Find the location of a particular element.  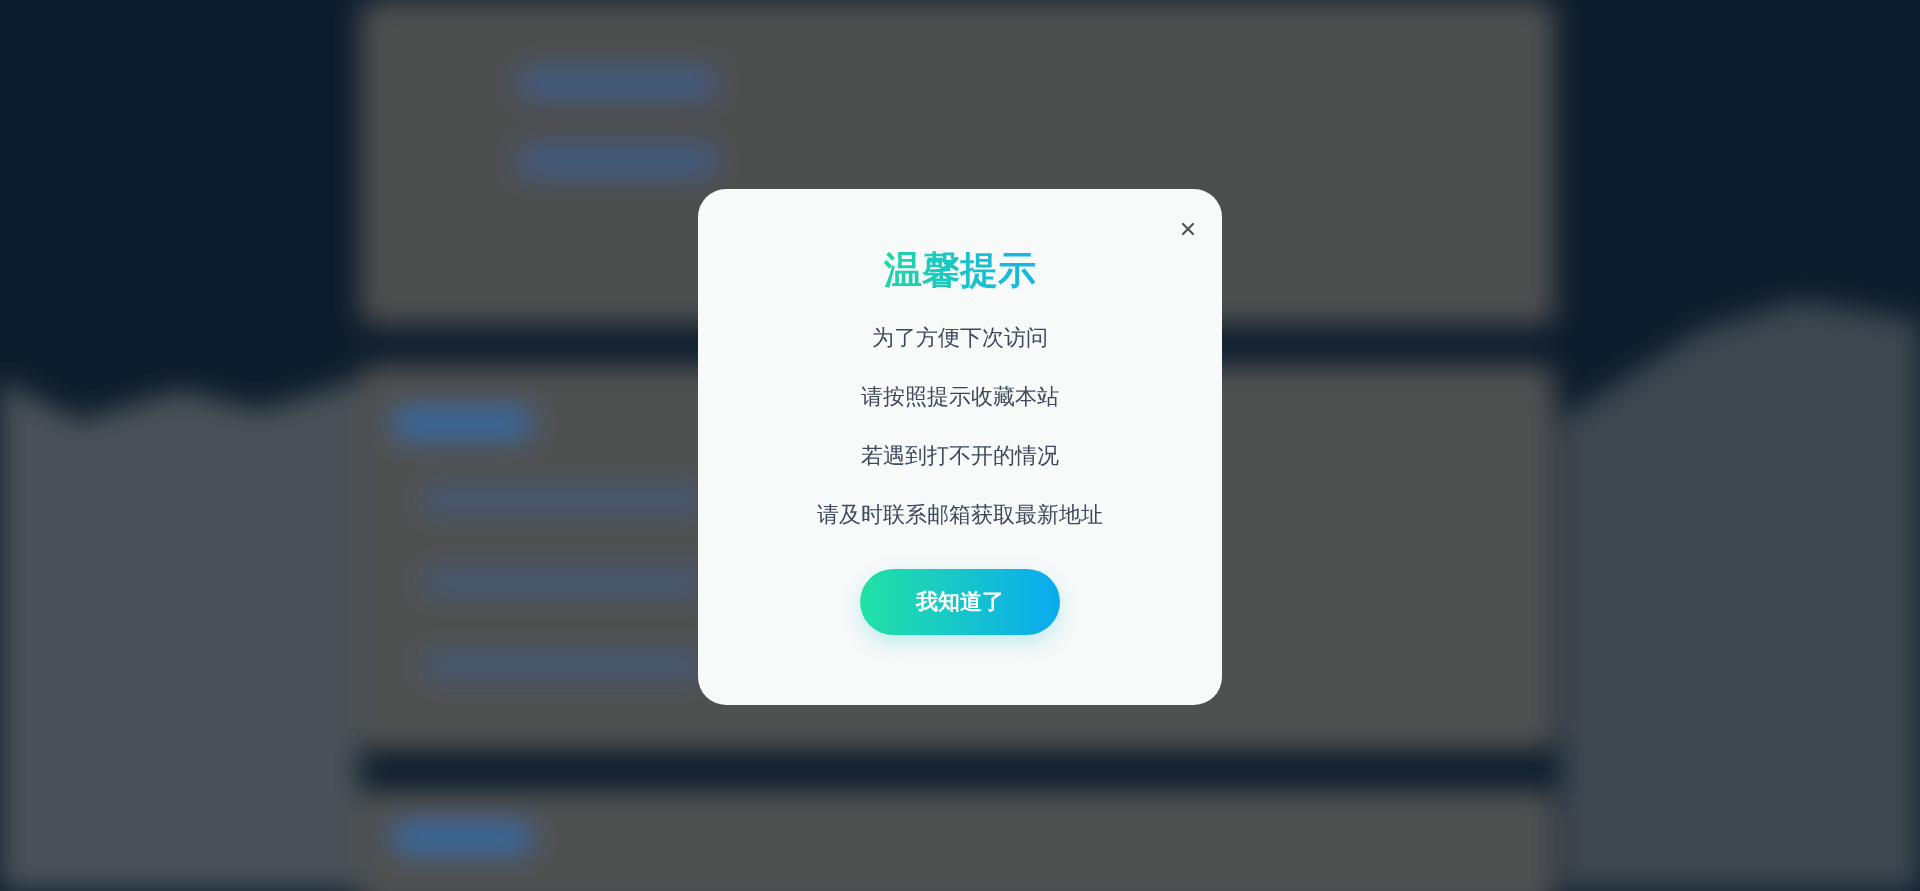

confirm-button: 我知道了 is located at coordinates (960, 602).